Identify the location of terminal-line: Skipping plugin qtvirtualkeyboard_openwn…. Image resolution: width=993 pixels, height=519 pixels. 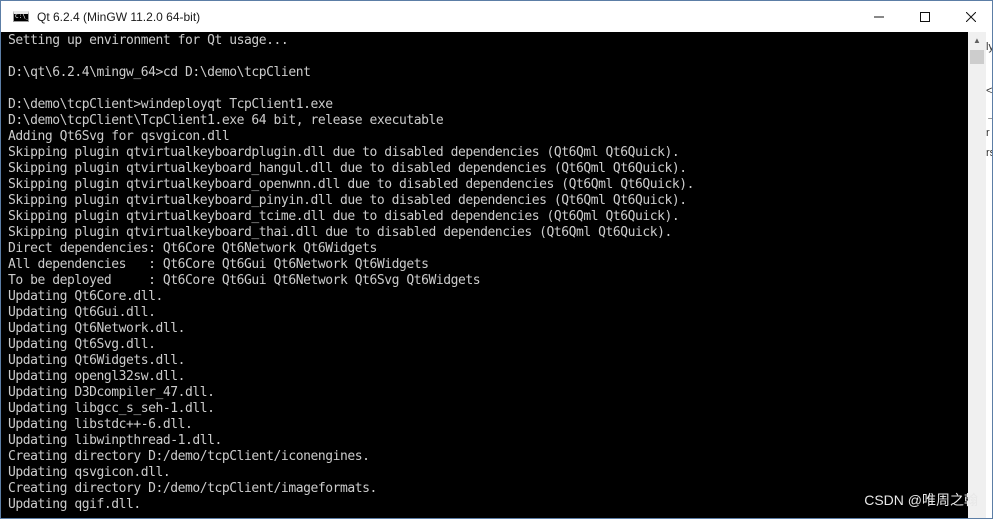
(351, 184).